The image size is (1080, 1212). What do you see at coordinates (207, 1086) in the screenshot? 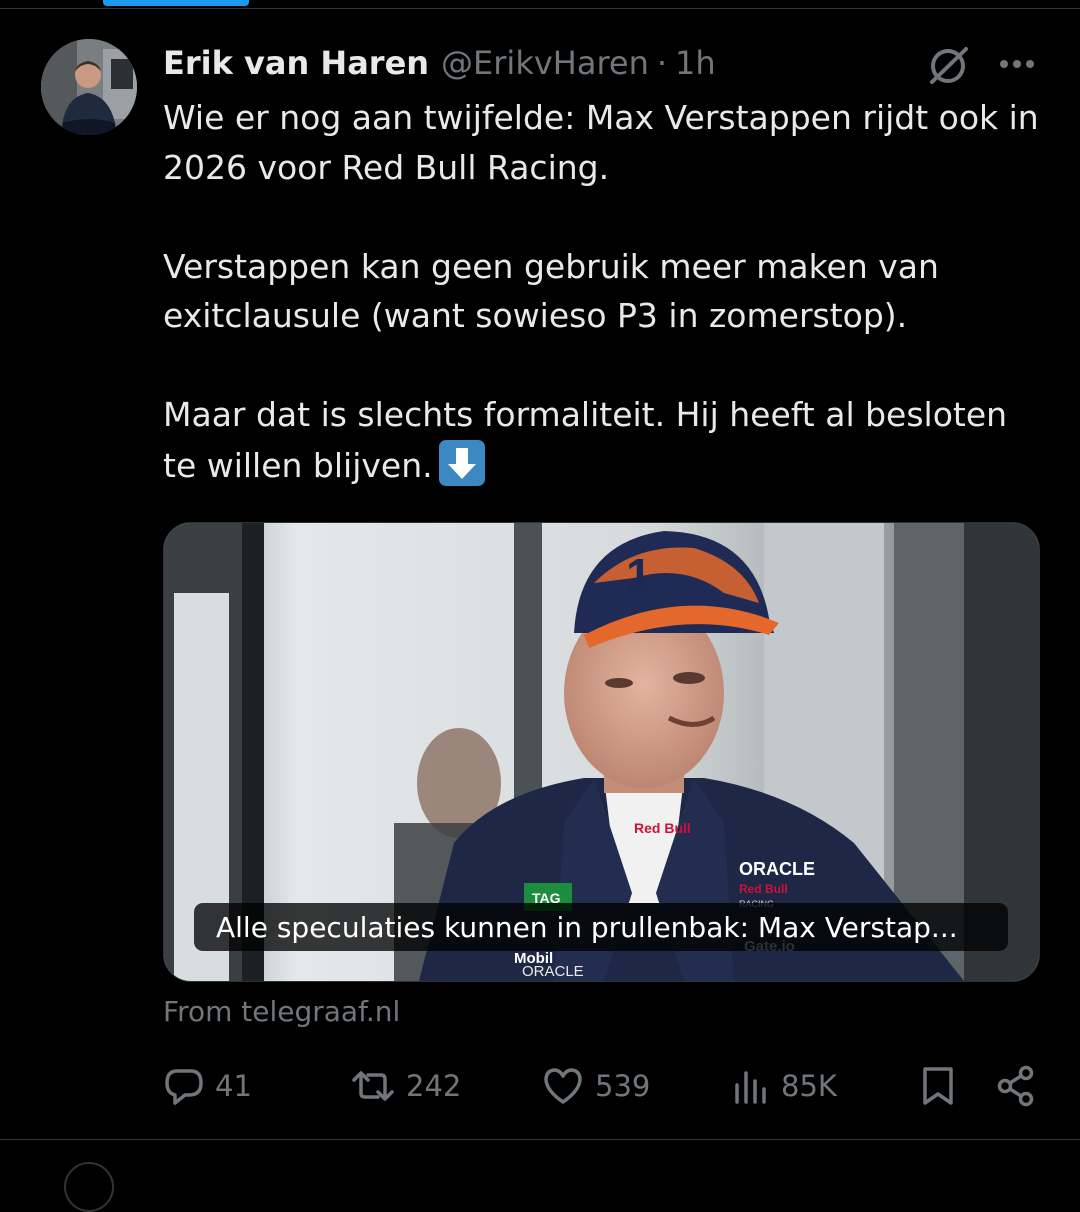
I see `reply-button: 41` at bounding box center [207, 1086].